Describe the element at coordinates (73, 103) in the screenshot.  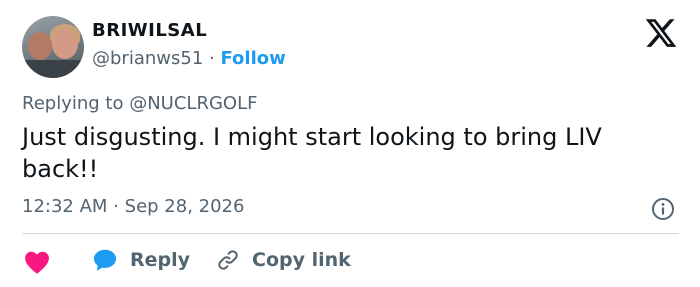
I see `reply-context-prefix: Replying to` at that location.